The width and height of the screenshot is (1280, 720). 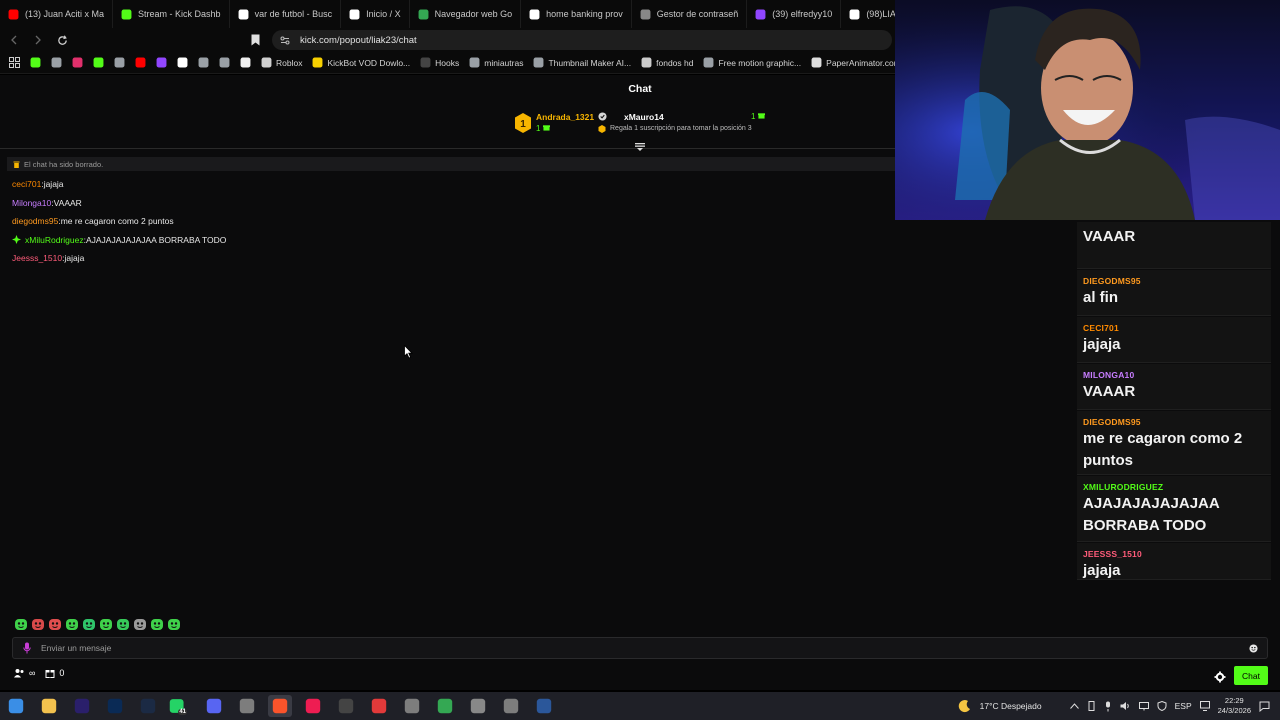 What do you see at coordinates (171, 14) in the screenshot?
I see `browser-tab: Stream - Kick Dashb` at bounding box center [171, 14].